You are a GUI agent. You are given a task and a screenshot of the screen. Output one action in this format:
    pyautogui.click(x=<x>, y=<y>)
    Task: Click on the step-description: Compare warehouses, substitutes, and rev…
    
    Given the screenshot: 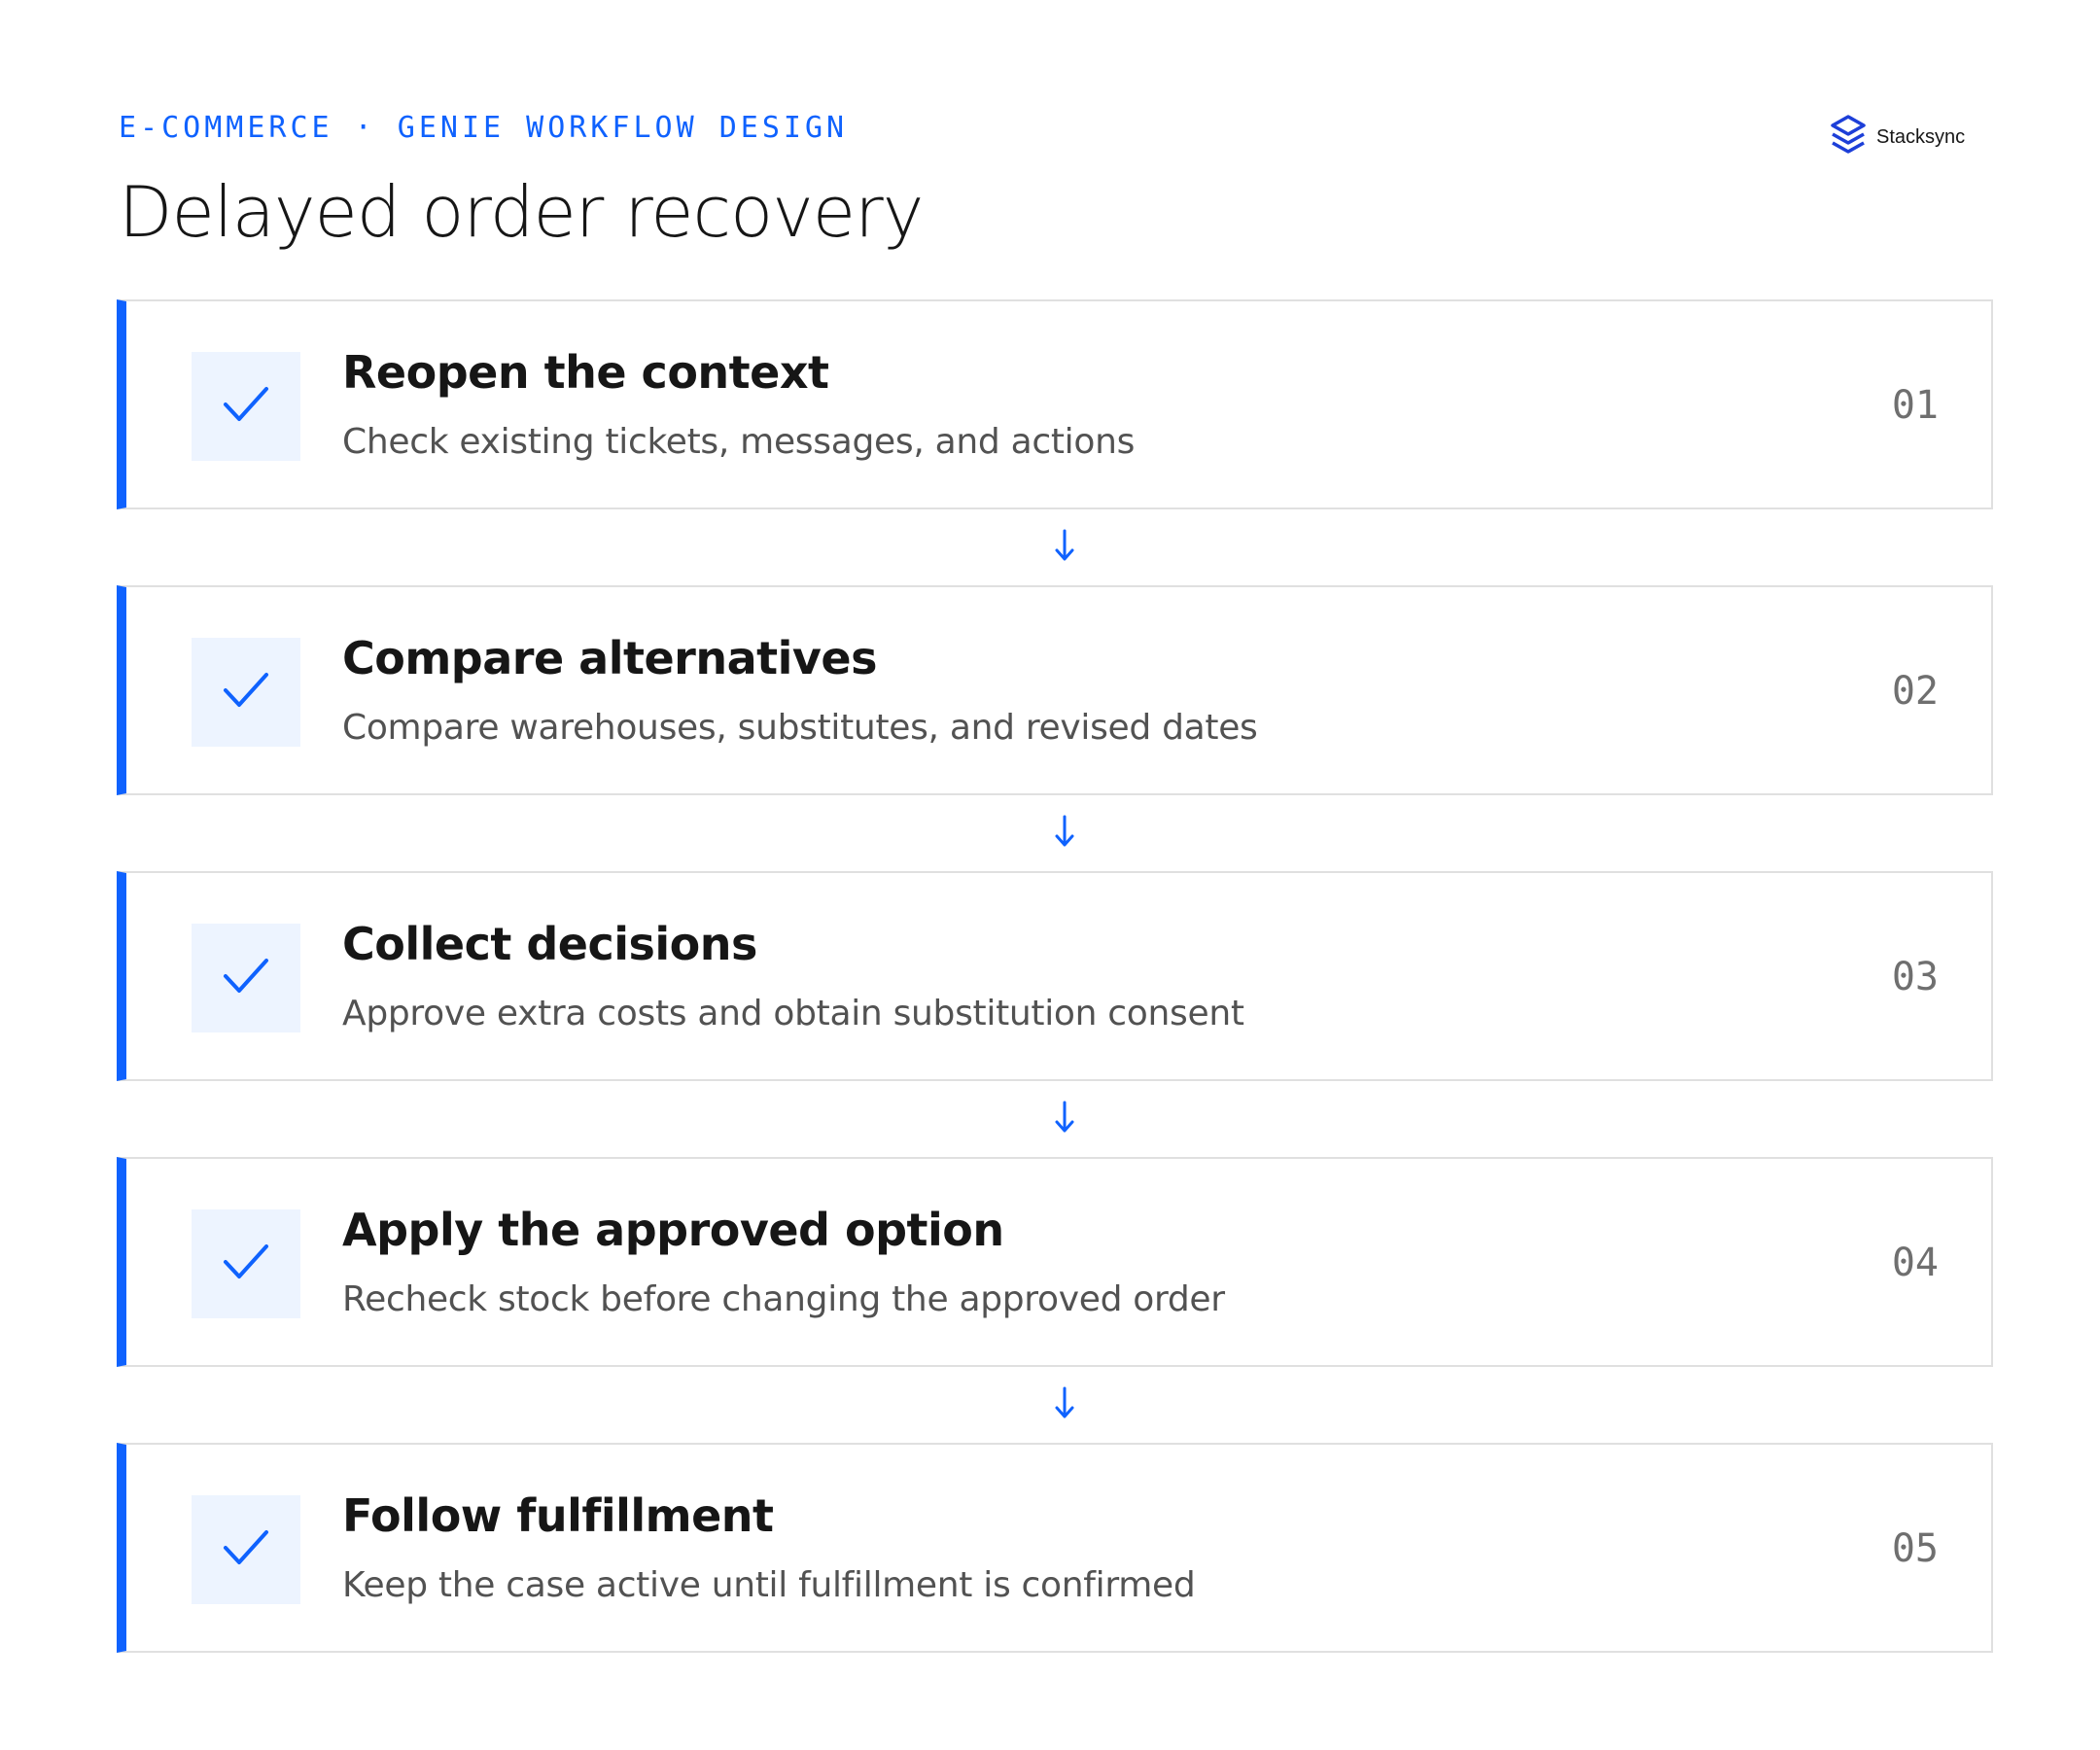 What is the action you would take?
    pyautogui.click(x=800, y=728)
    